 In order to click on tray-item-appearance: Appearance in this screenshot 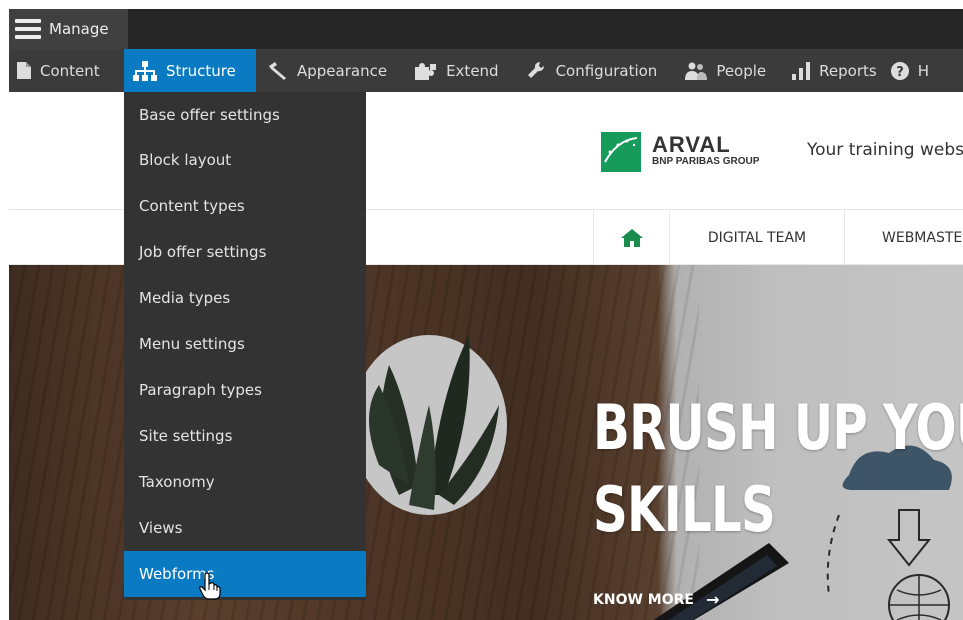, I will do `click(328, 70)`.